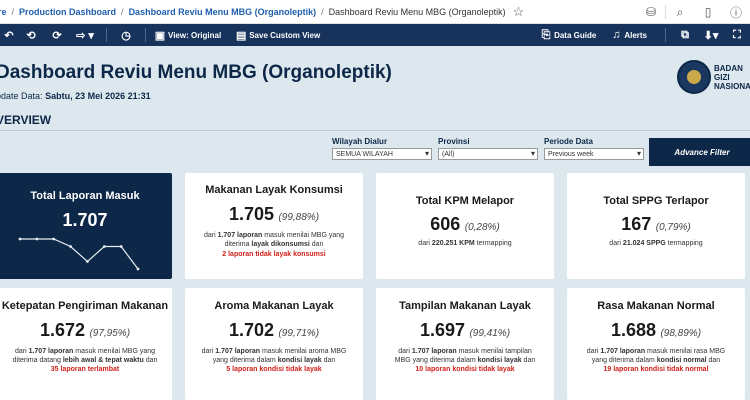  Describe the element at coordinates (685, 351) in the screenshot. I see `desc-text: masuk menilai rasa MBG` at that location.